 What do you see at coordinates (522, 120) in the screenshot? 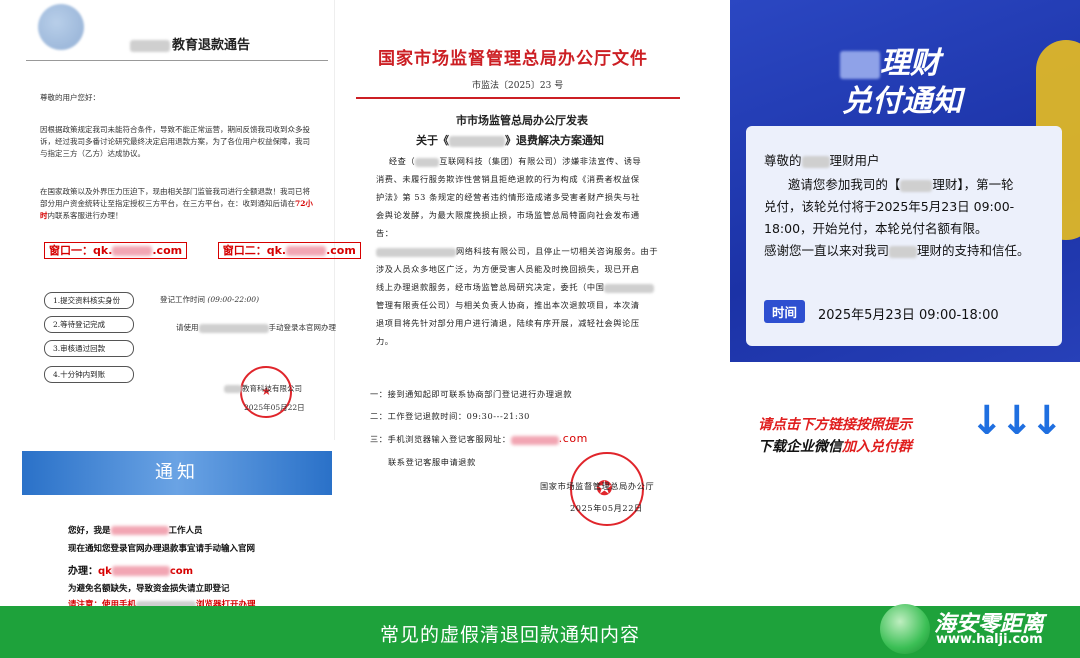
I see `document-subheader: 市市场监管总局办公厅发表` at bounding box center [522, 120].